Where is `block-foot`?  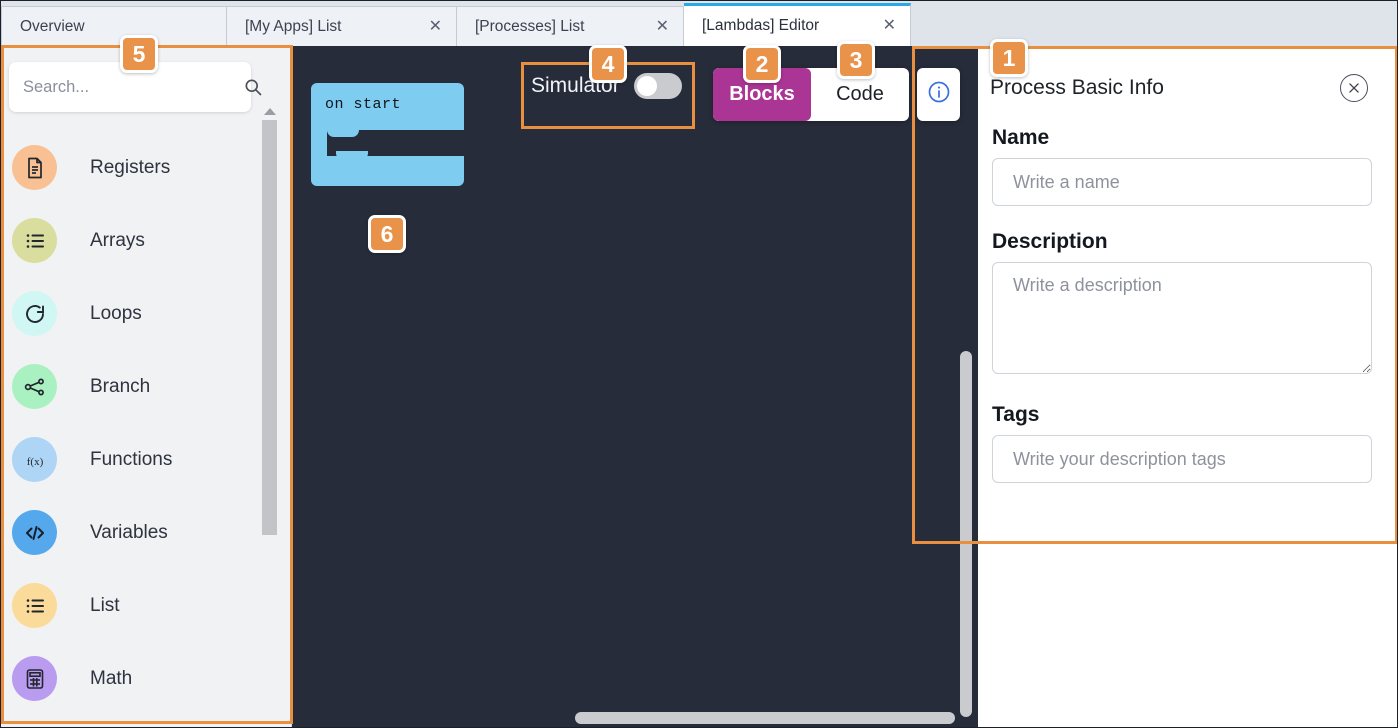 block-foot is located at coordinates (387, 171).